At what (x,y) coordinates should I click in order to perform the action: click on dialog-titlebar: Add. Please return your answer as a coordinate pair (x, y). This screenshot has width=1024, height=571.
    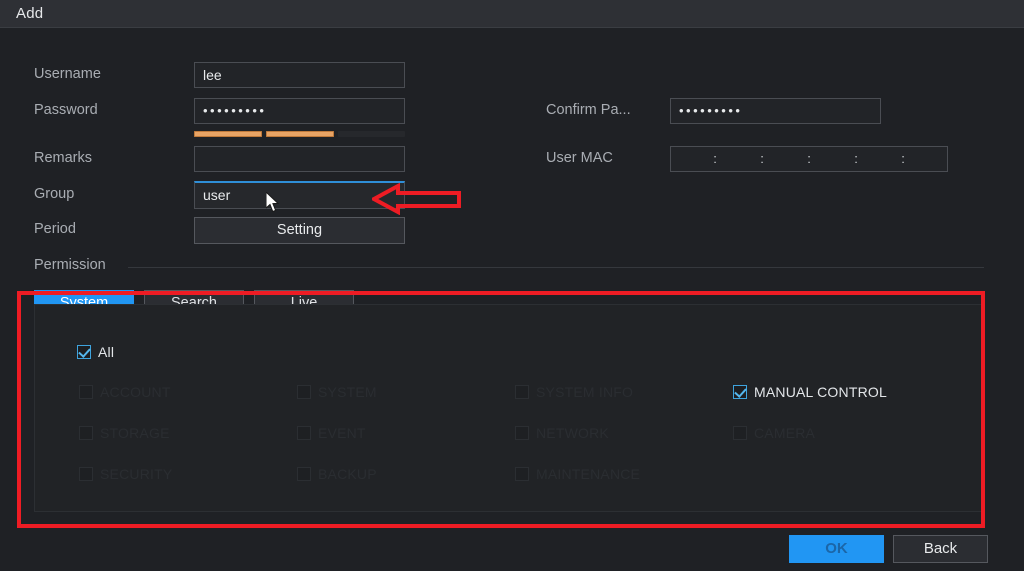
    Looking at the image, I should click on (512, 14).